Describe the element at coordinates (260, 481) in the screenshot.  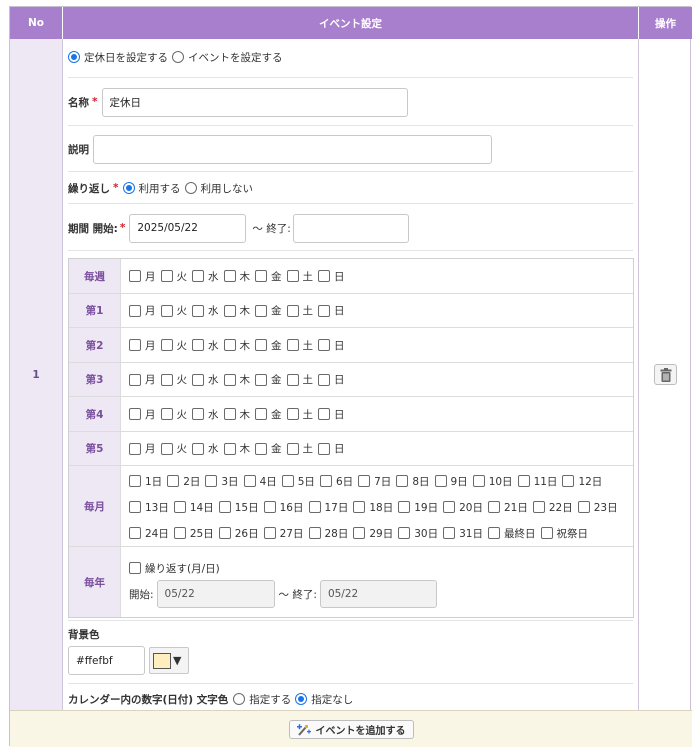
I see `monthly-day-checkbox: 4日` at that location.